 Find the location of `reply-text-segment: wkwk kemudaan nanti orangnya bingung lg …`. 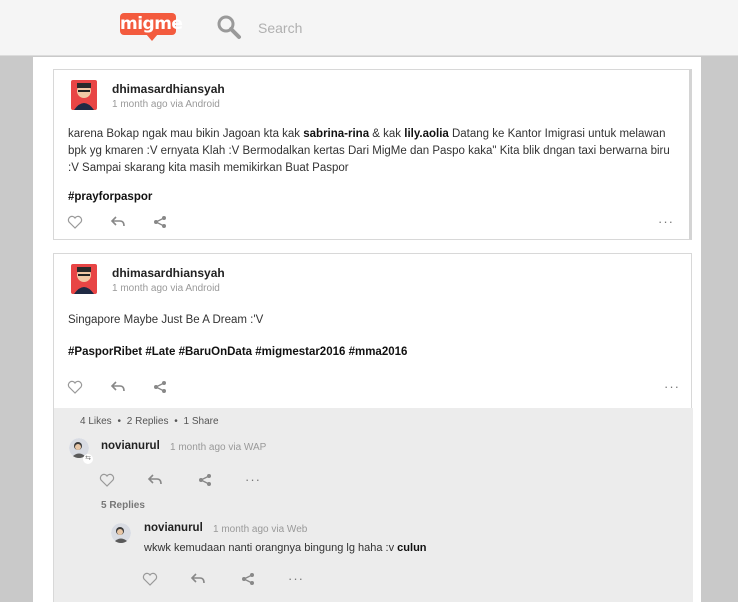

reply-text-segment: wkwk kemudaan nanti orangnya bingung lg … is located at coordinates (271, 548).